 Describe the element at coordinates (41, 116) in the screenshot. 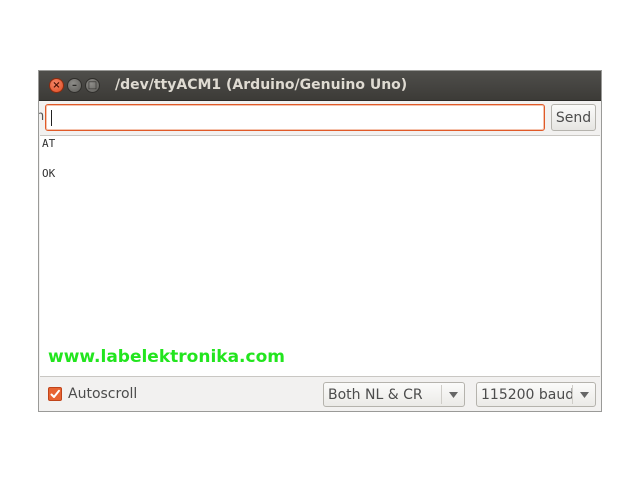

I see `clipped-label: n` at that location.